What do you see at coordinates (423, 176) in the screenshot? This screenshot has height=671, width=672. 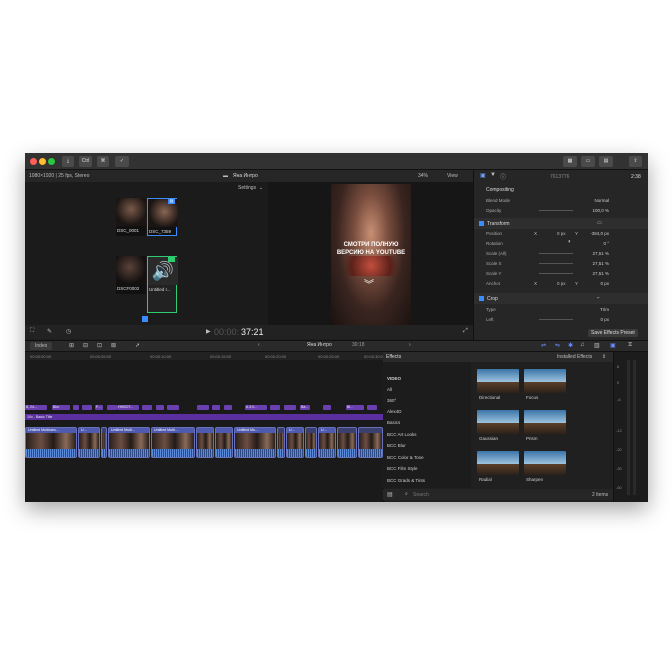 I see `zoom-menu: 34%` at bounding box center [423, 176].